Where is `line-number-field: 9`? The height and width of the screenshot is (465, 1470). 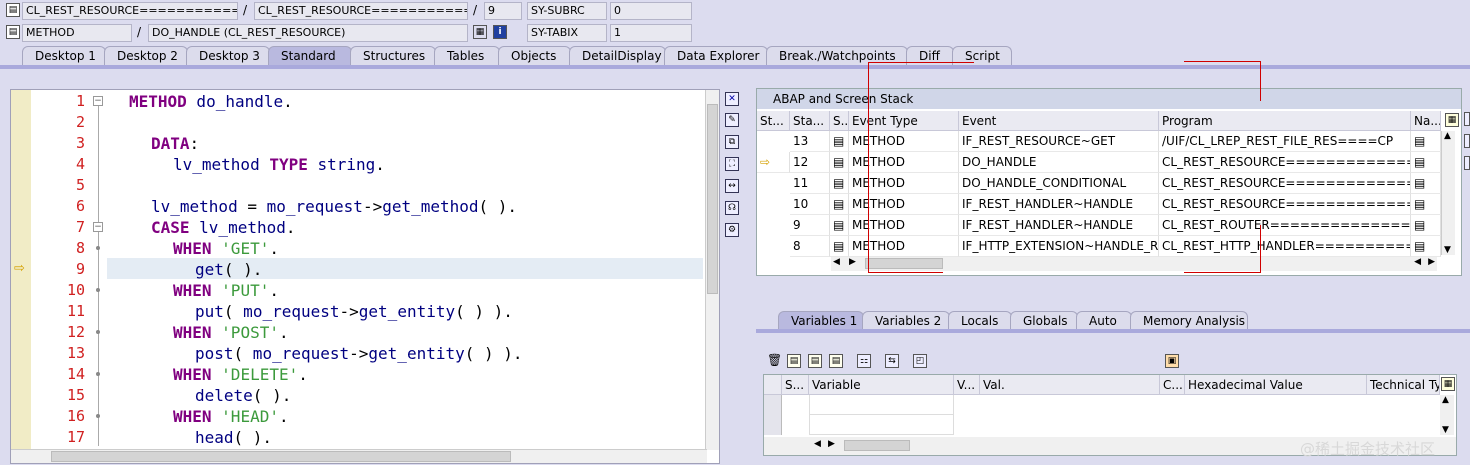
line-number-field: 9 is located at coordinates (503, 11).